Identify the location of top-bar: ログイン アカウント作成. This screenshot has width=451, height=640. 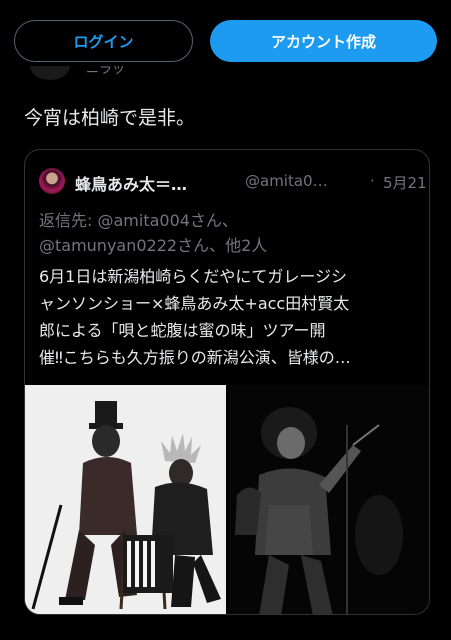
(225, 35).